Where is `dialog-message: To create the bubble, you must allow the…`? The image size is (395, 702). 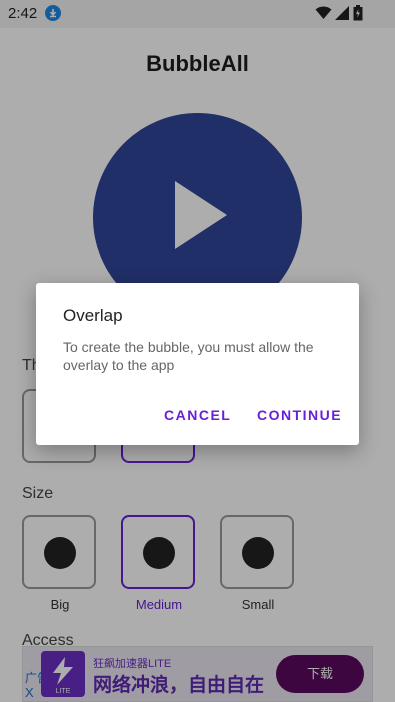
dialog-message: To create the bubble, you must allow the… is located at coordinates (188, 356).